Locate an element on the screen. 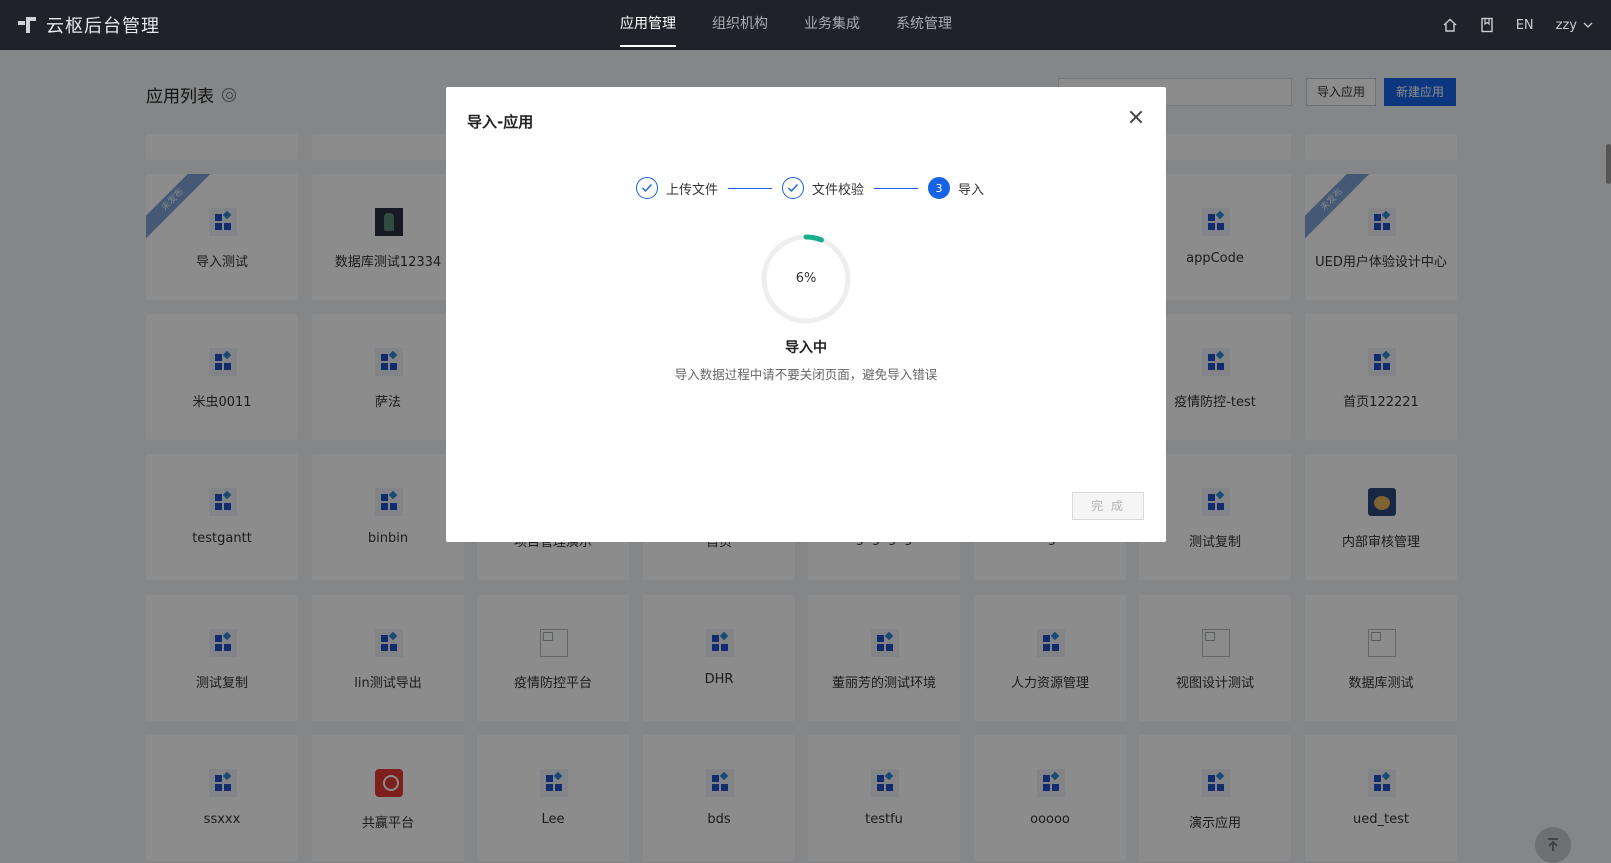  status-description: 导入数据过程中请不要关闭页面，避免导入错误 is located at coordinates (806, 374).